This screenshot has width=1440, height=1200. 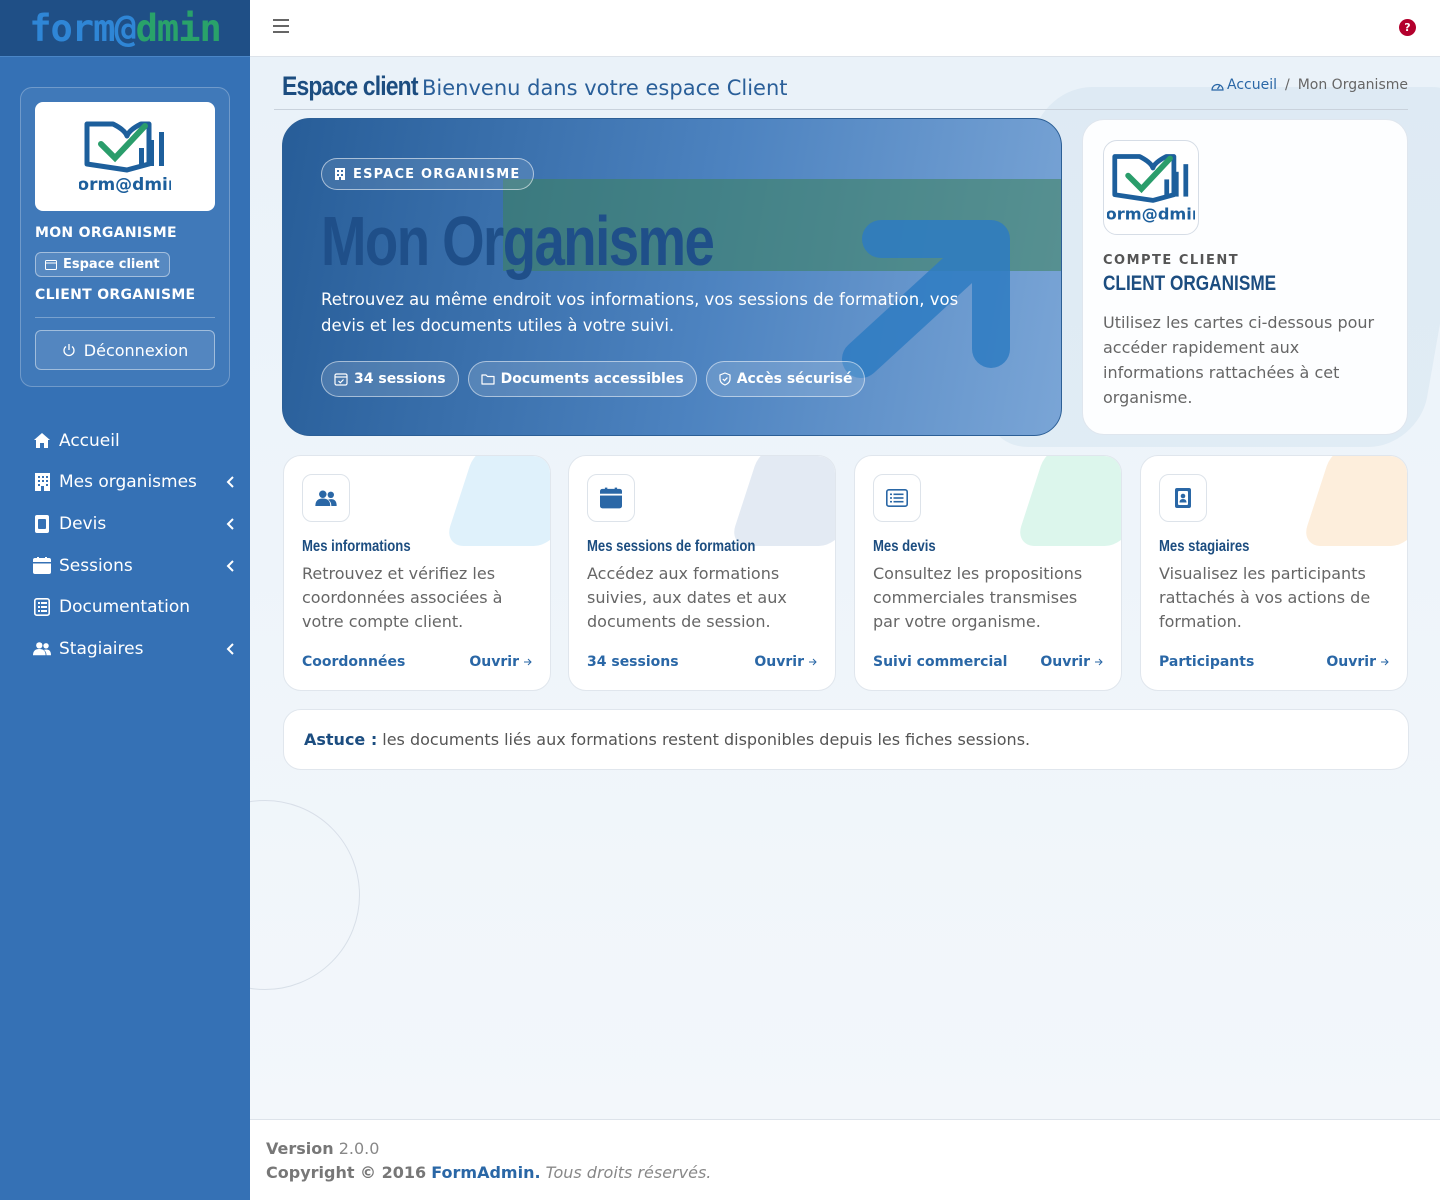 I want to click on secure-access-pill: Accès sécurisé, so click(x=785, y=379).